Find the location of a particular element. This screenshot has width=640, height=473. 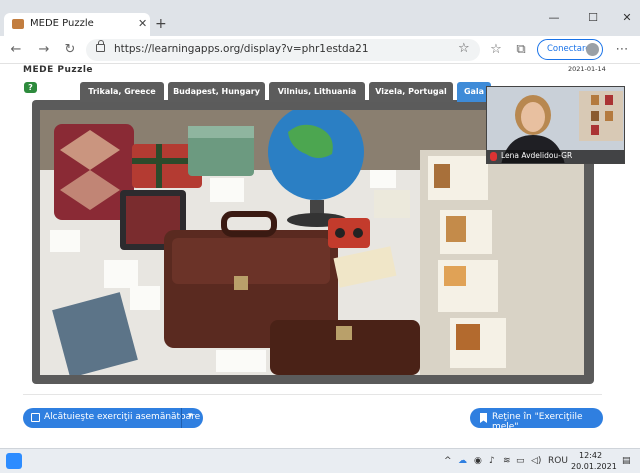

notification-icon: ▤ is located at coordinates (626, 461).